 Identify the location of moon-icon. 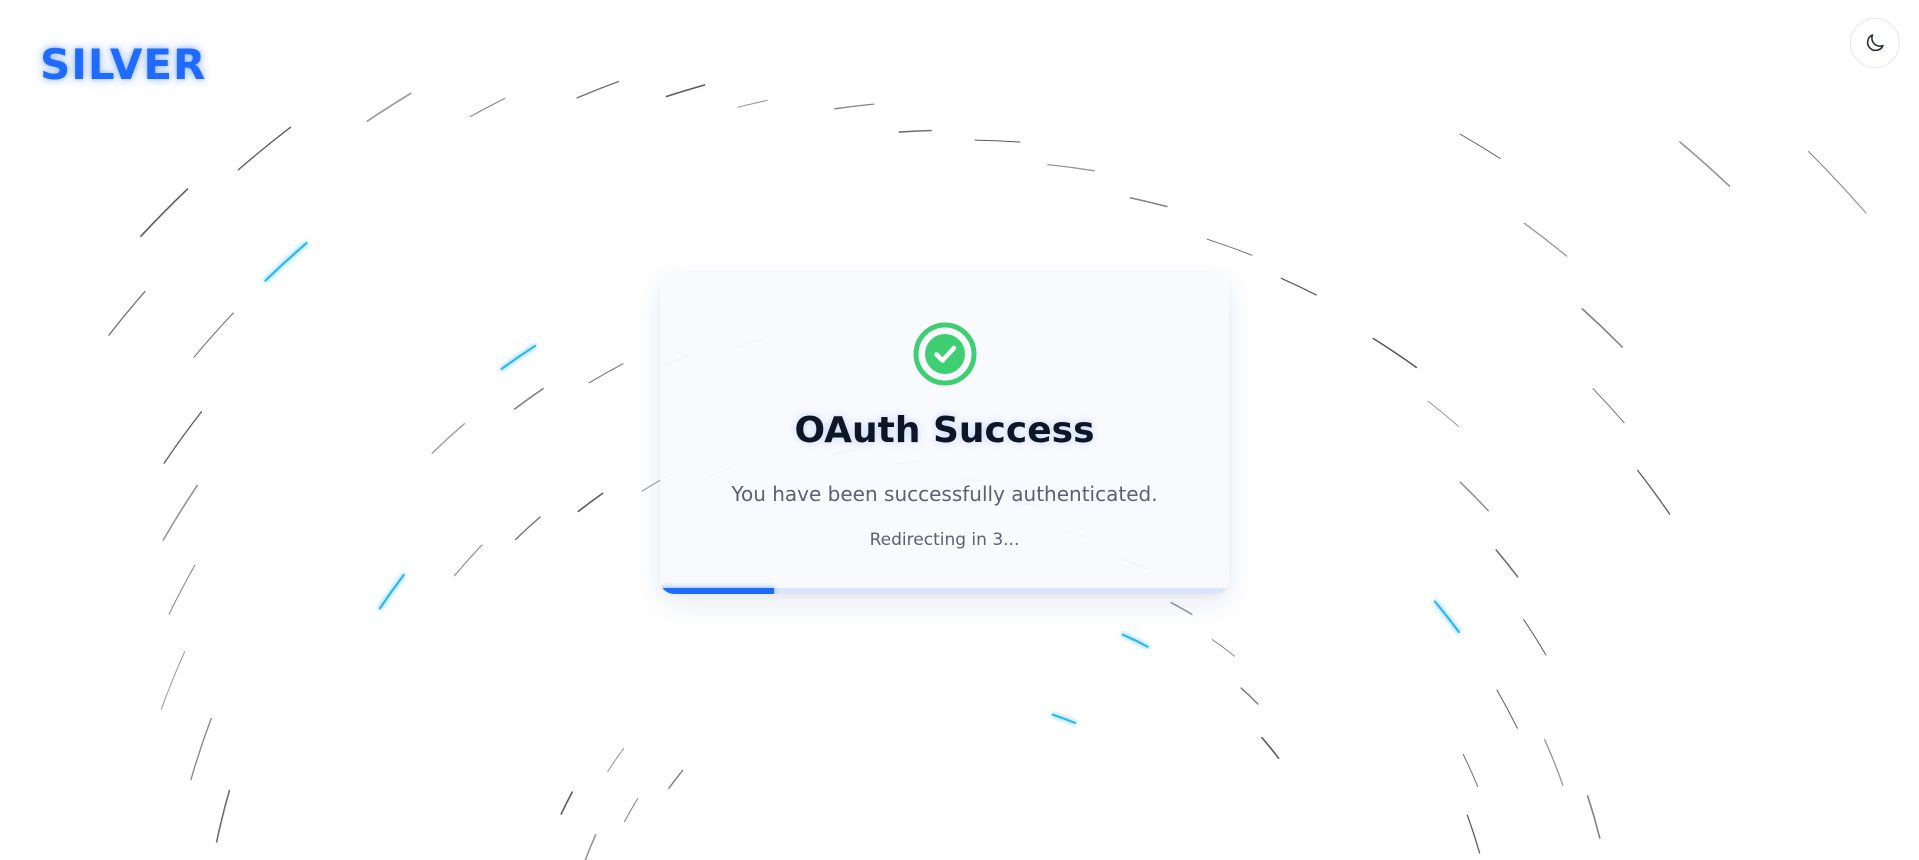
(1875, 43).